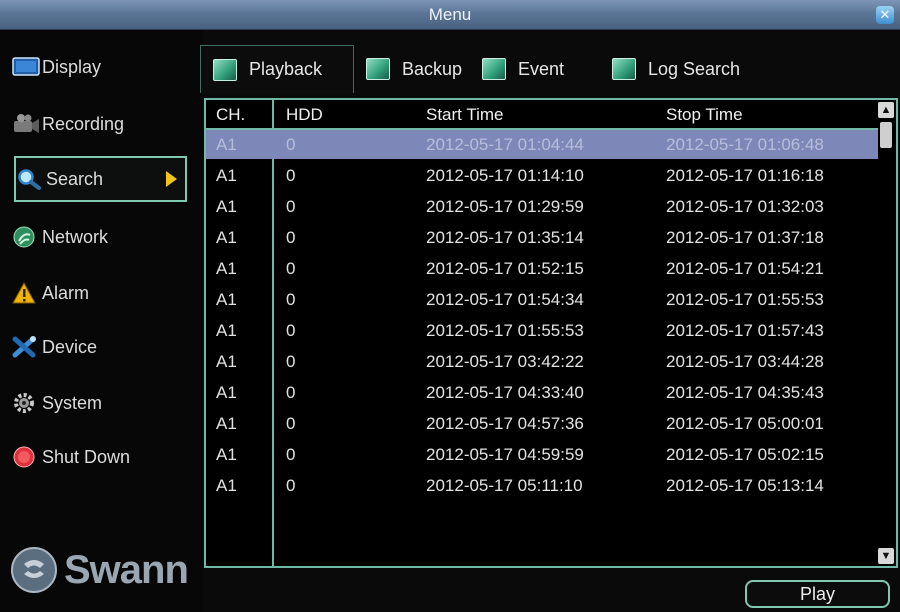 This screenshot has width=900, height=612. What do you see at coordinates (745, 237) in the screenshot?
I see `cell-stop-time: 2012-05-17 01:37:18` at bounding box center [745, 237].